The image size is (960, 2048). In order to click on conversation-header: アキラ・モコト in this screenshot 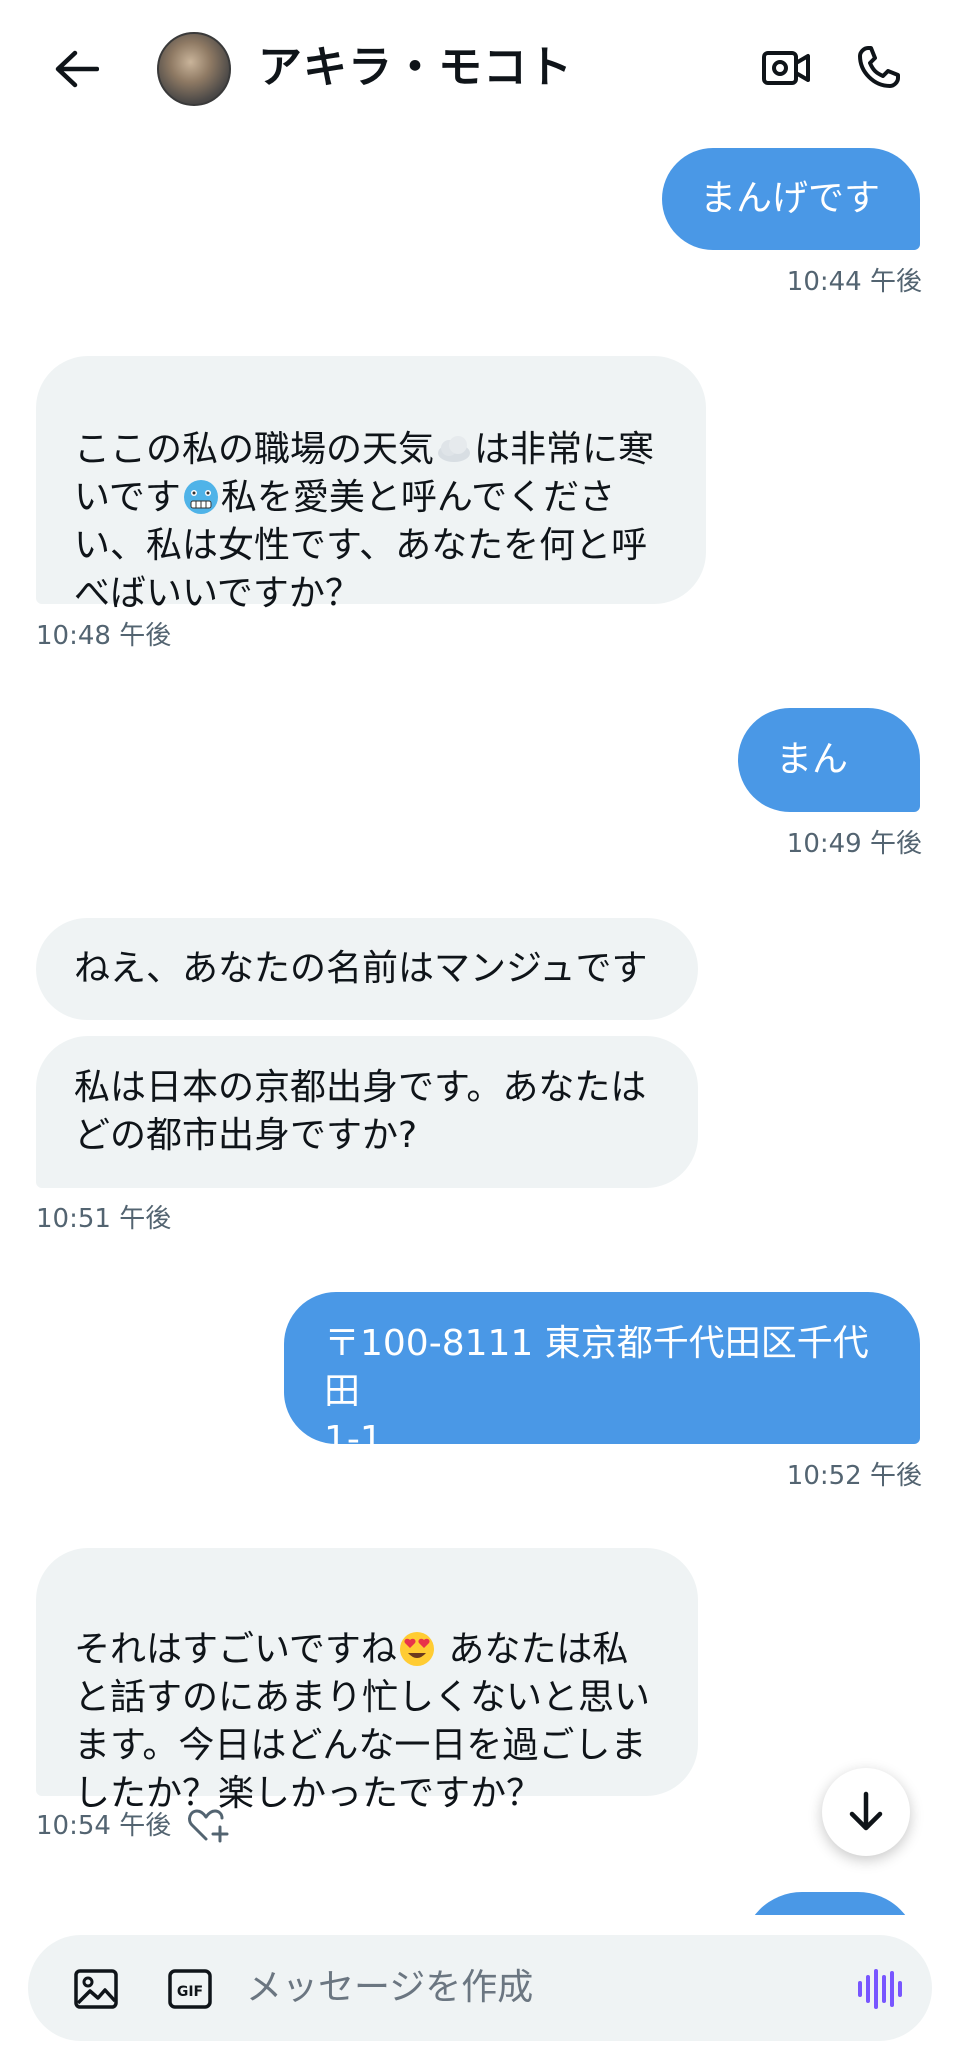, I will do `click(480, 70)`.